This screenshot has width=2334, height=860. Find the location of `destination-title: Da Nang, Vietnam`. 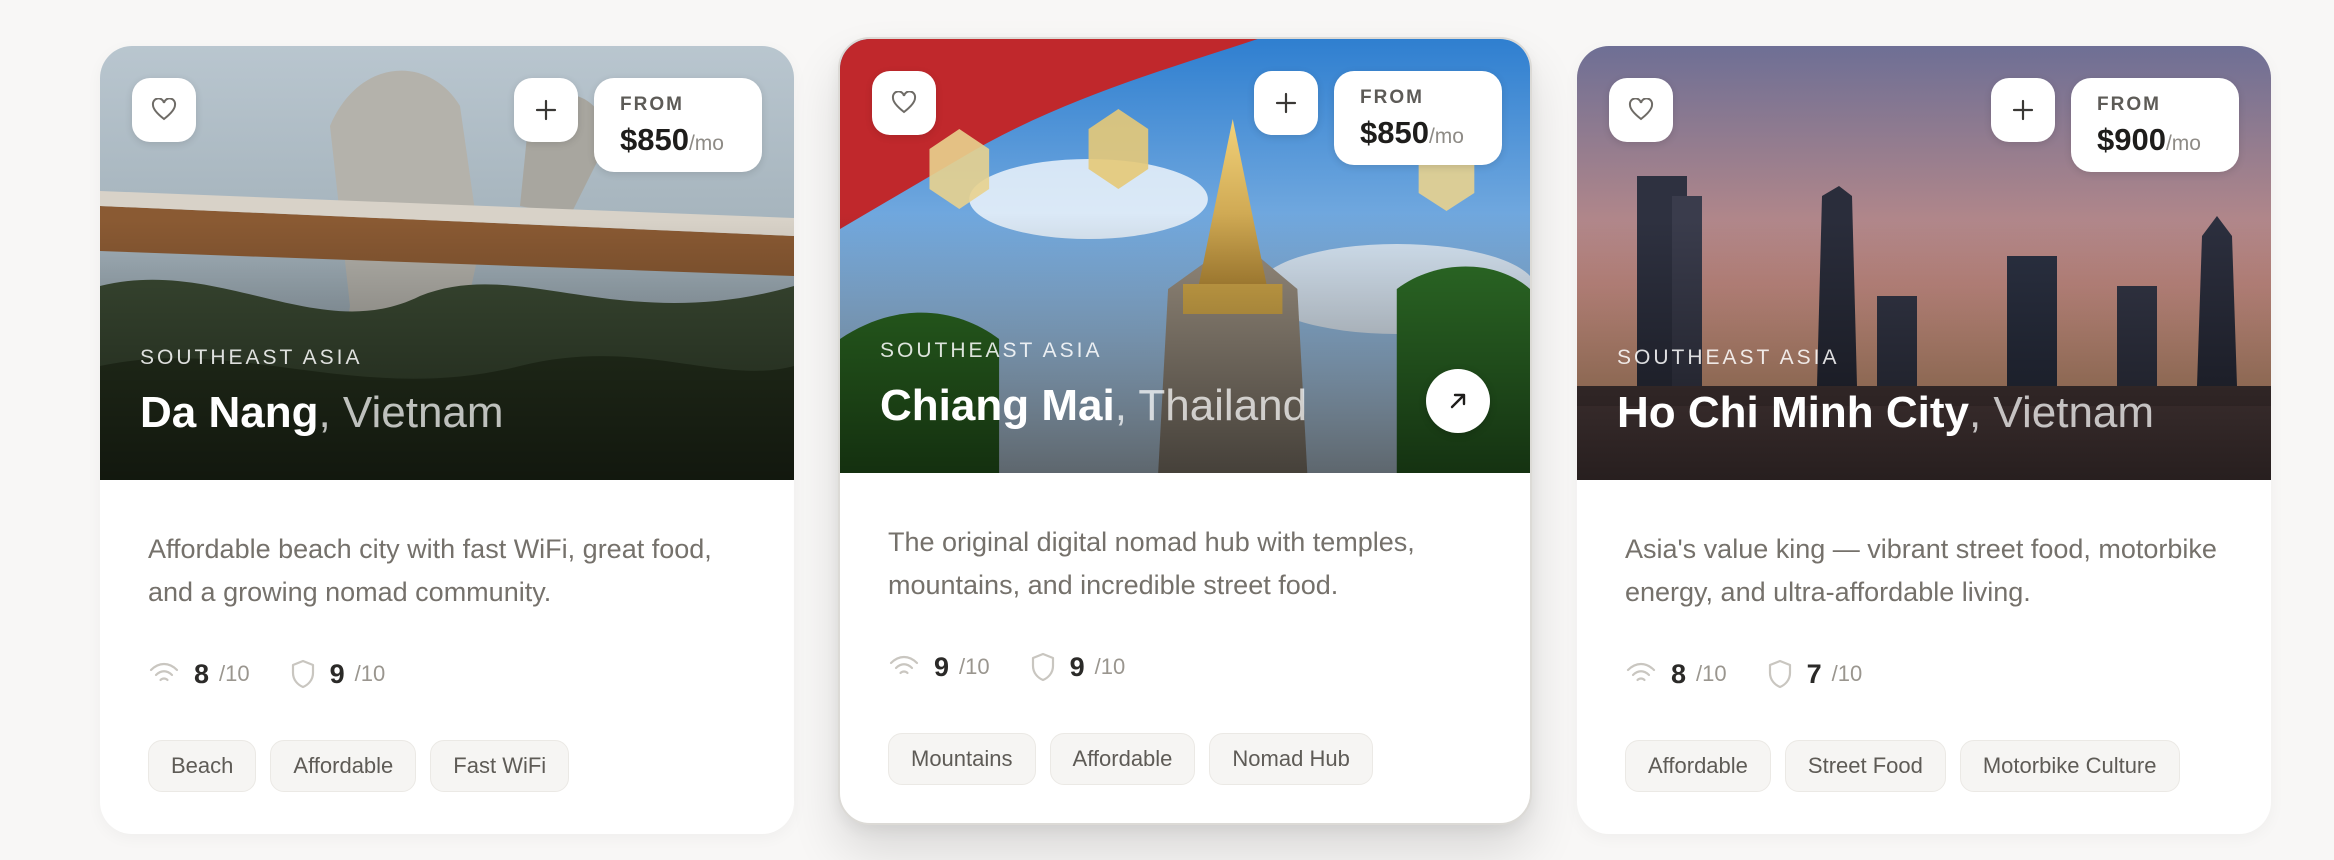

destination-title: Da Nang, Vietnam is located at coordinates (322, 413).